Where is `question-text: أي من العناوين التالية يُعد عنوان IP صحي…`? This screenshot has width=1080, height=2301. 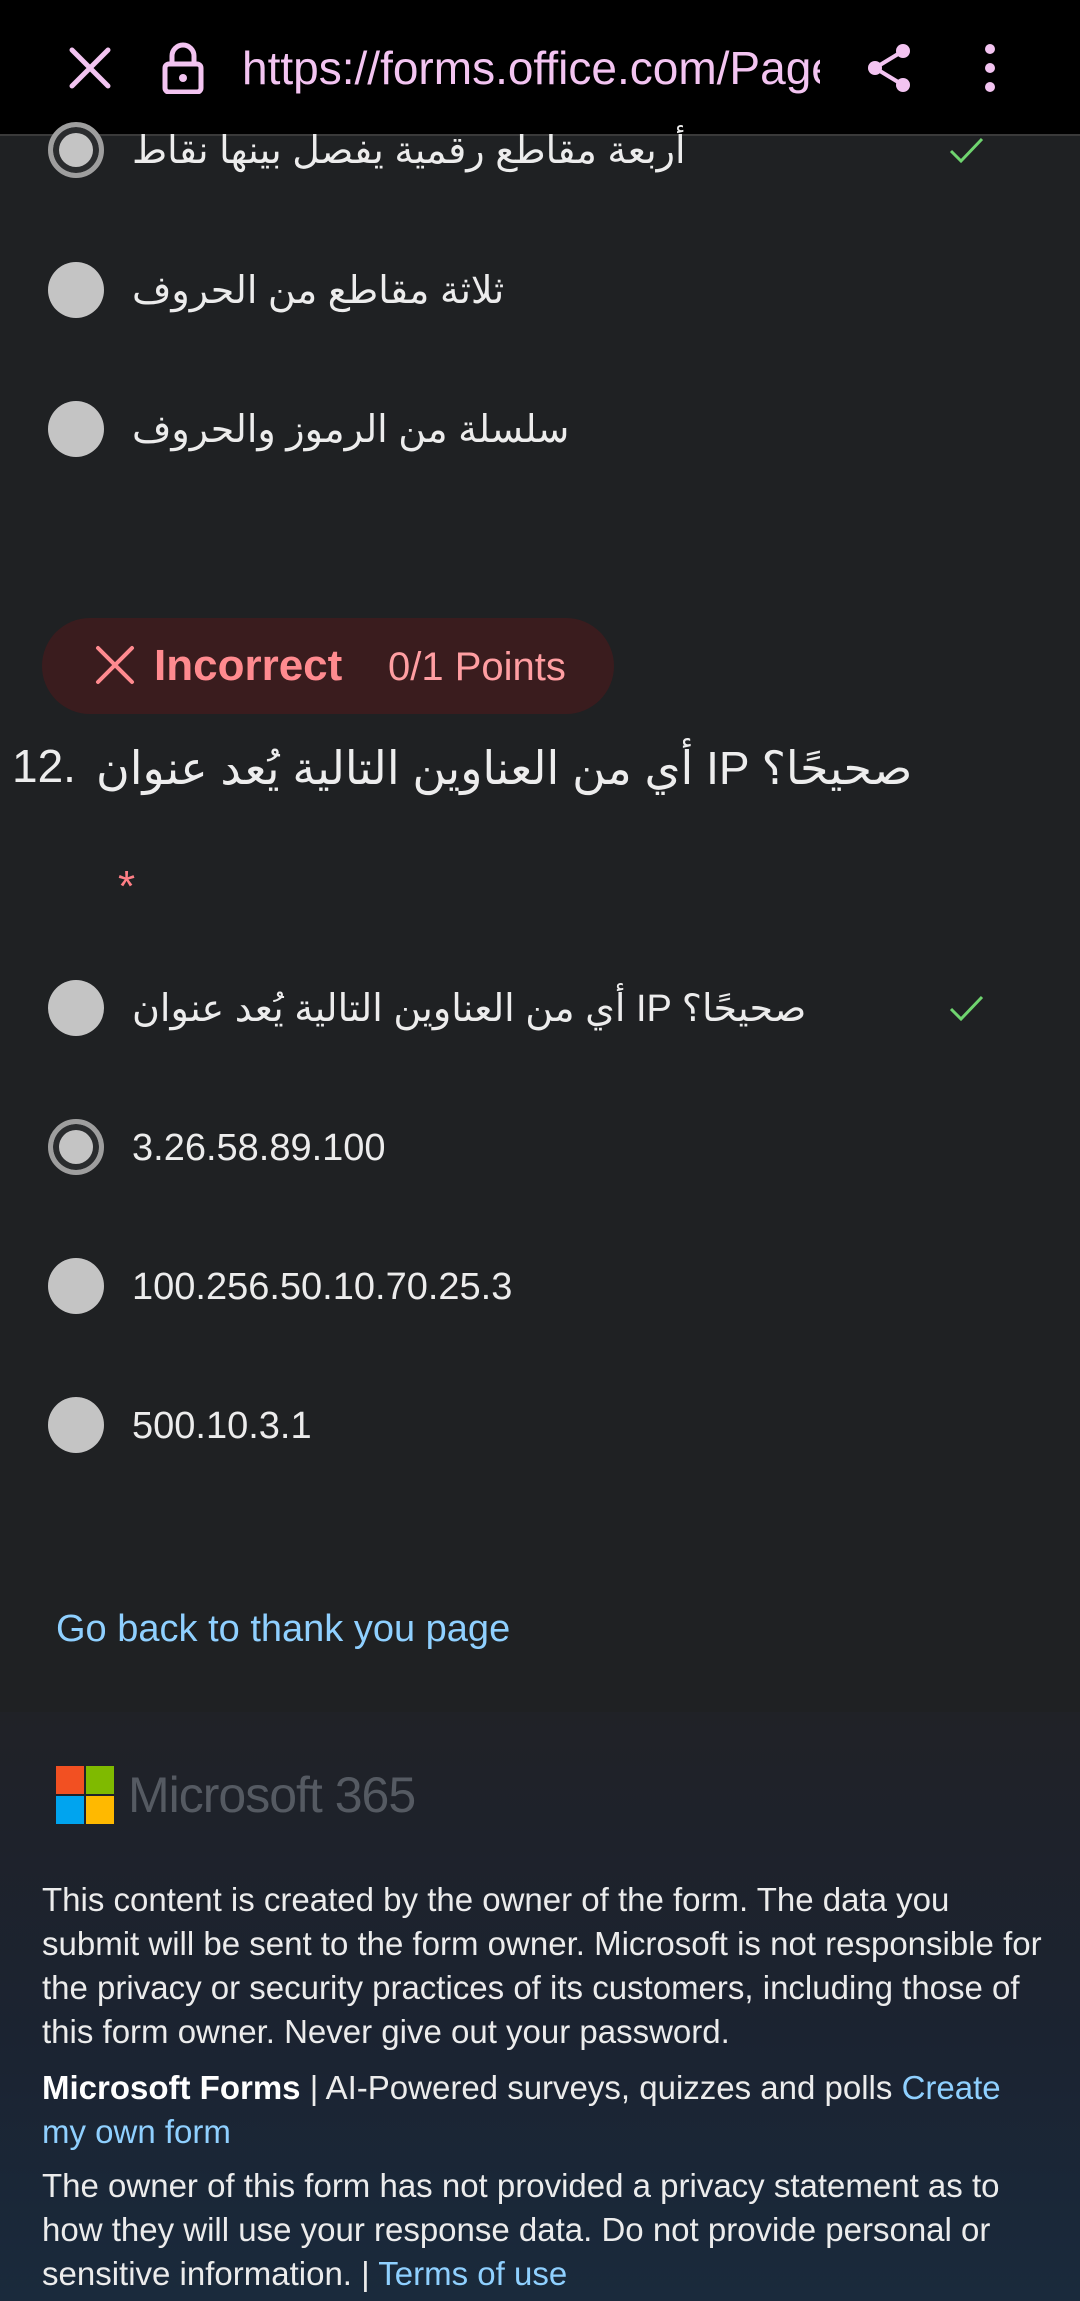
question-text: أي من العناوين التالية يُعد عنوان IP صحي… is located at coordinates (504, 768).